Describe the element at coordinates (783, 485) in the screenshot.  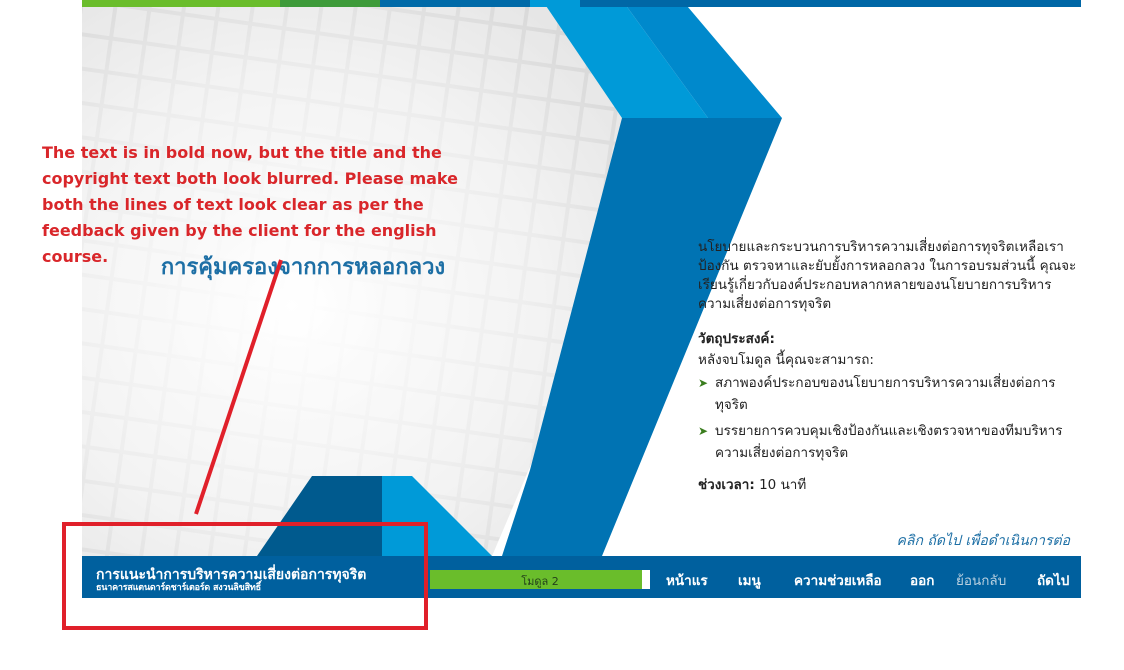
I see `duration-value: 10 นาที` at that location.